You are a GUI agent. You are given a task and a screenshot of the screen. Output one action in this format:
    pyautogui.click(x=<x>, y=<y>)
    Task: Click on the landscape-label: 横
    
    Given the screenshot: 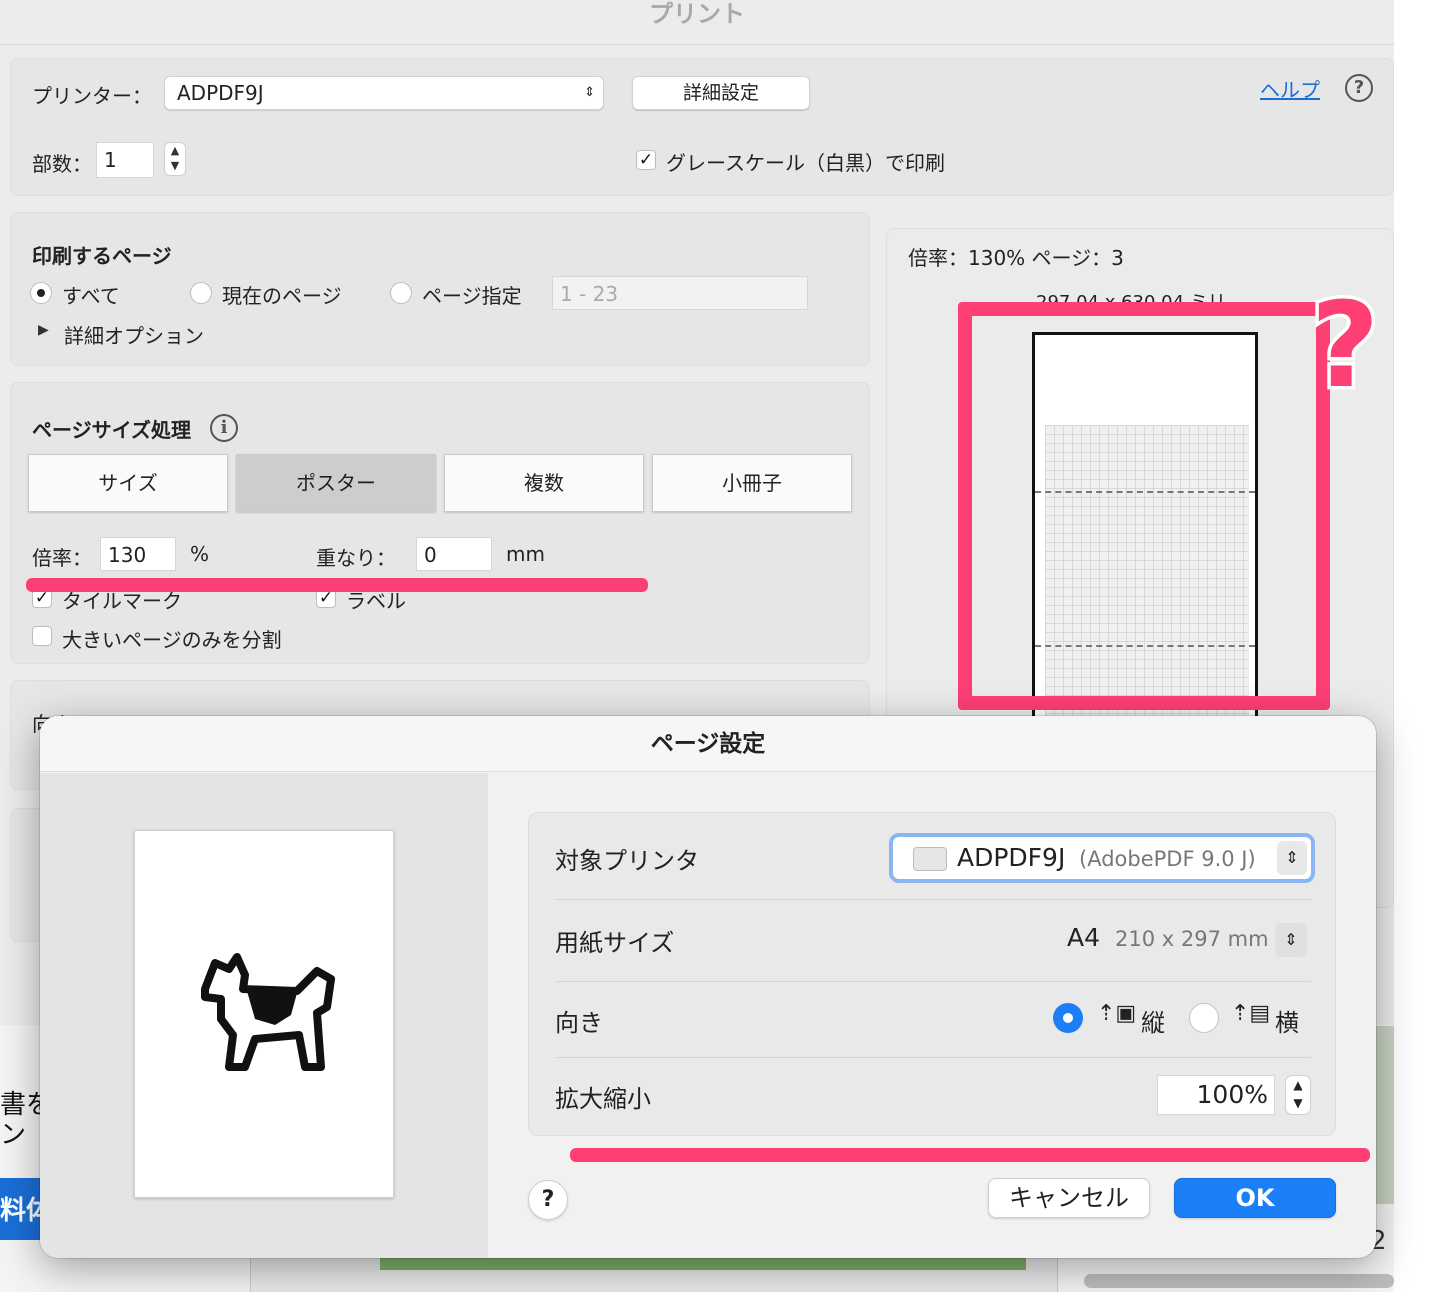 What is the action you would take?
    pyautogui.click(x=1287, y=1023)
    